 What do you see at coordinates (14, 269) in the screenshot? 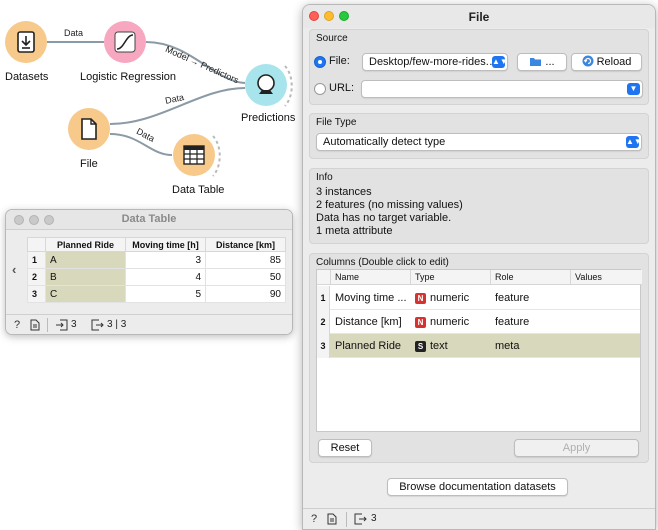
I see `collapse-panel-chevron-icon: ‹` at bounding box center [14, 269].